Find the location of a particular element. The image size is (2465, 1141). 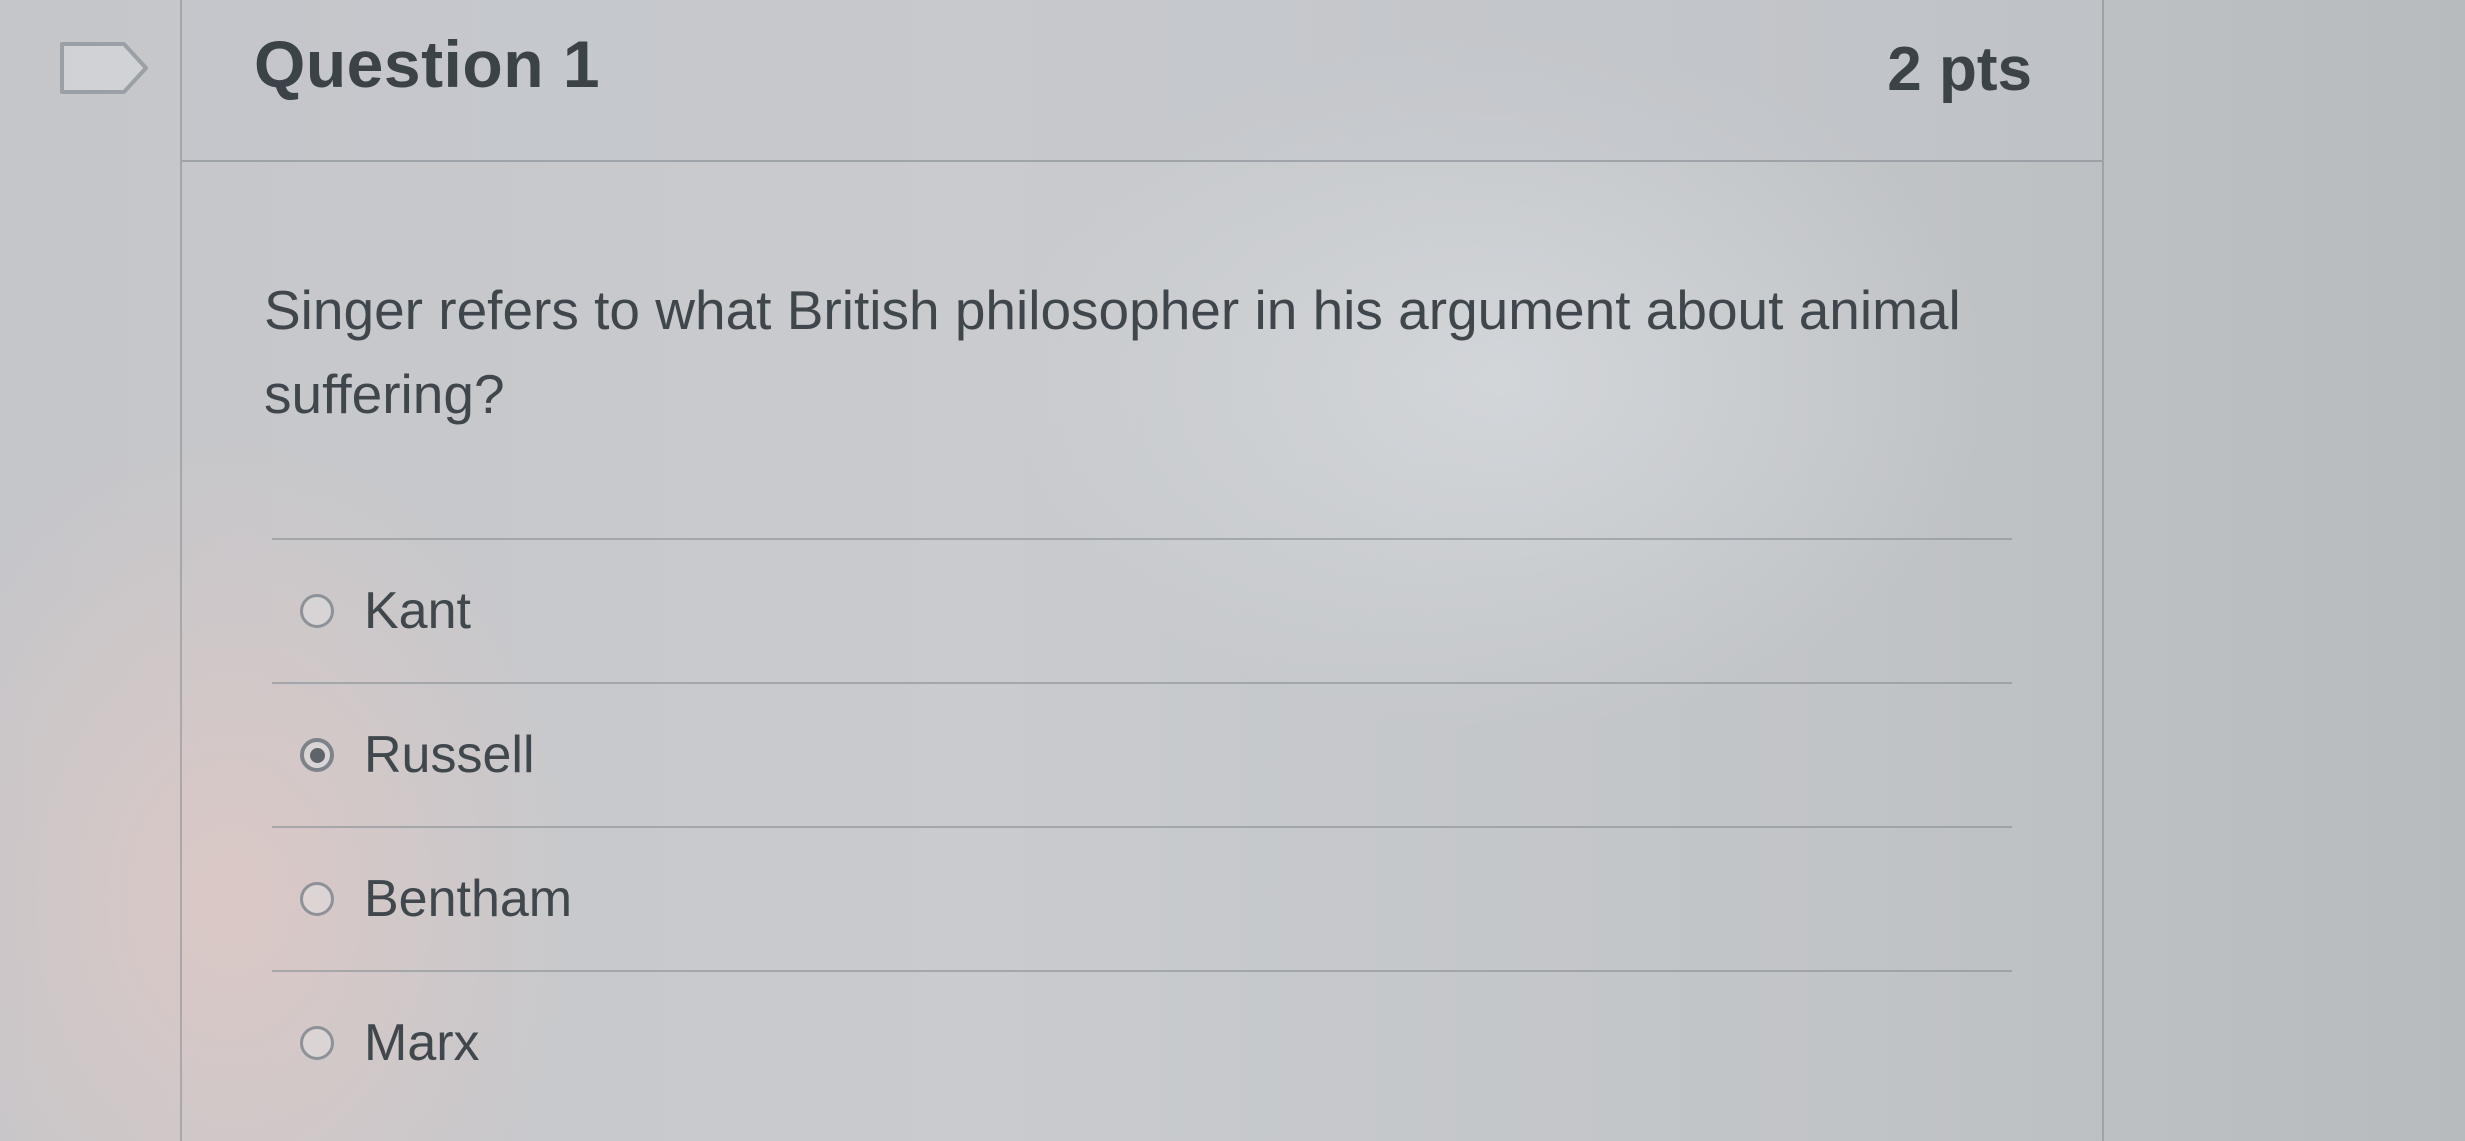

question-title: Question 1 is located at coordinates (427, 64).